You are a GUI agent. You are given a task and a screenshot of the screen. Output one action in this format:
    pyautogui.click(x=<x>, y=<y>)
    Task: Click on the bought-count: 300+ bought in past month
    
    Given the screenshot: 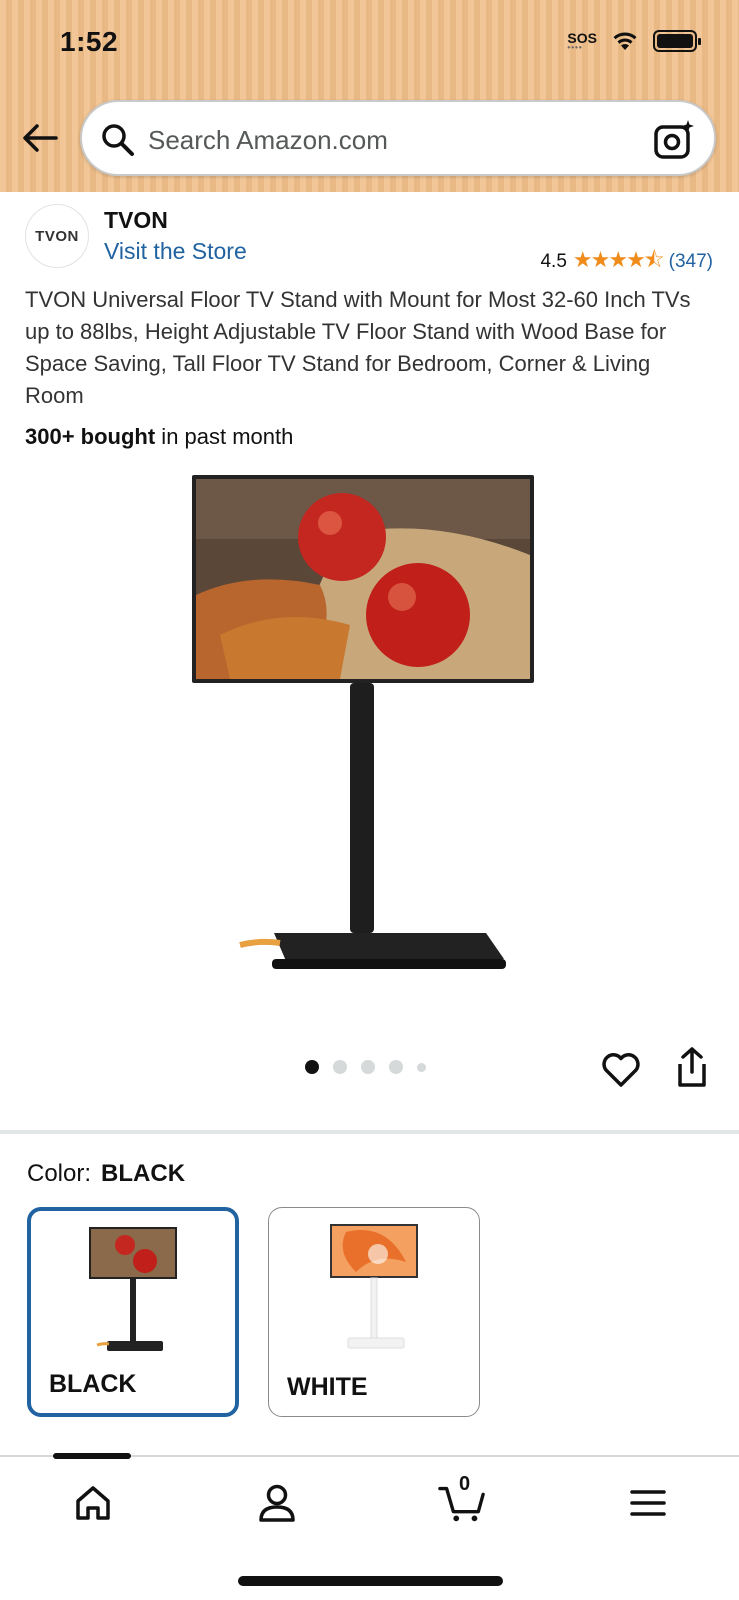 What is the action you would take?
    pyautogui.click(x=159, y=437)
    